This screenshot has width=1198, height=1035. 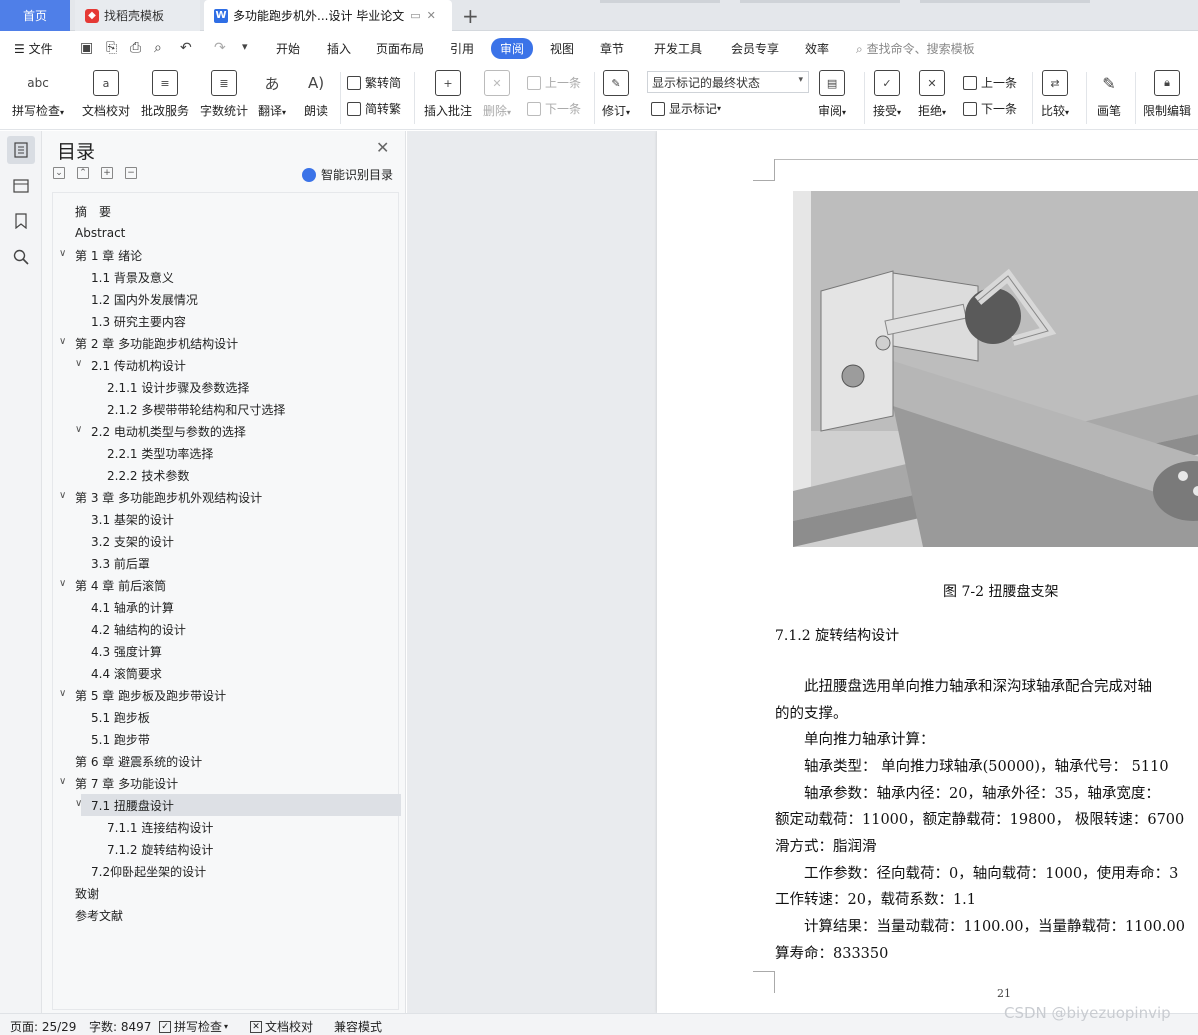 I want to click on toc-item: ∨ 第 7 章 多功能设计, so click(x=118, y=783).